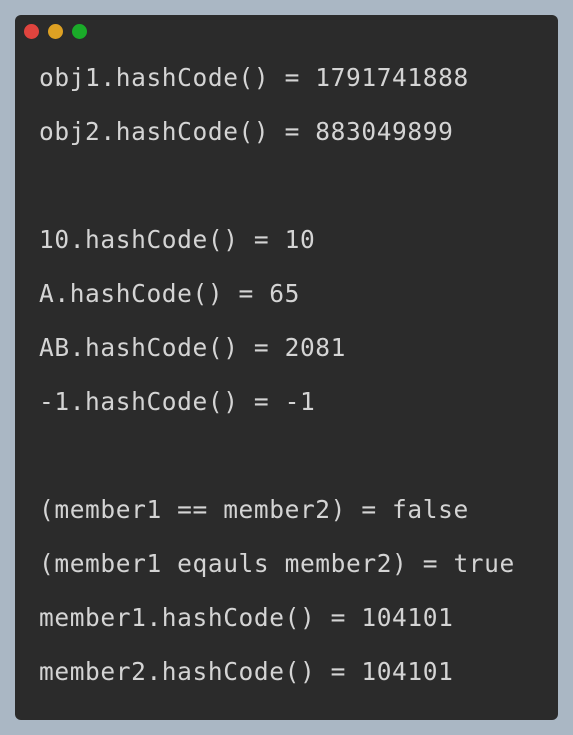  I want to click on console-line: obj1.hashCode() = 1791741888, so click(254, 77).